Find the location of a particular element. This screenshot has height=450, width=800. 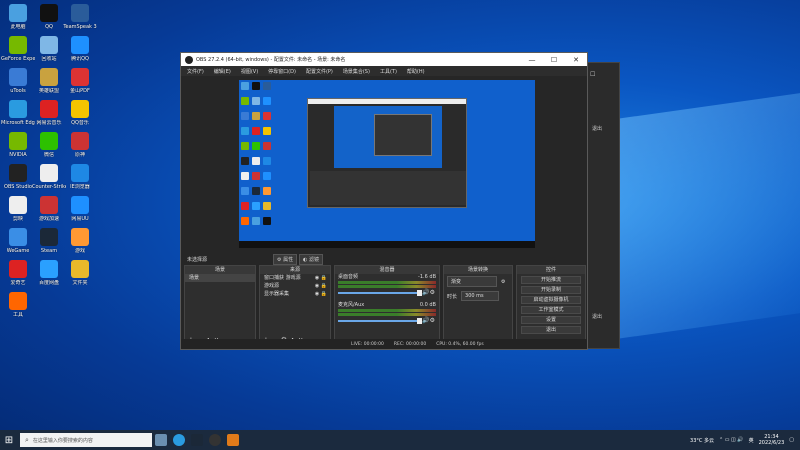

desktop-icon: 金山PDF is located at coordinates (80, 81).